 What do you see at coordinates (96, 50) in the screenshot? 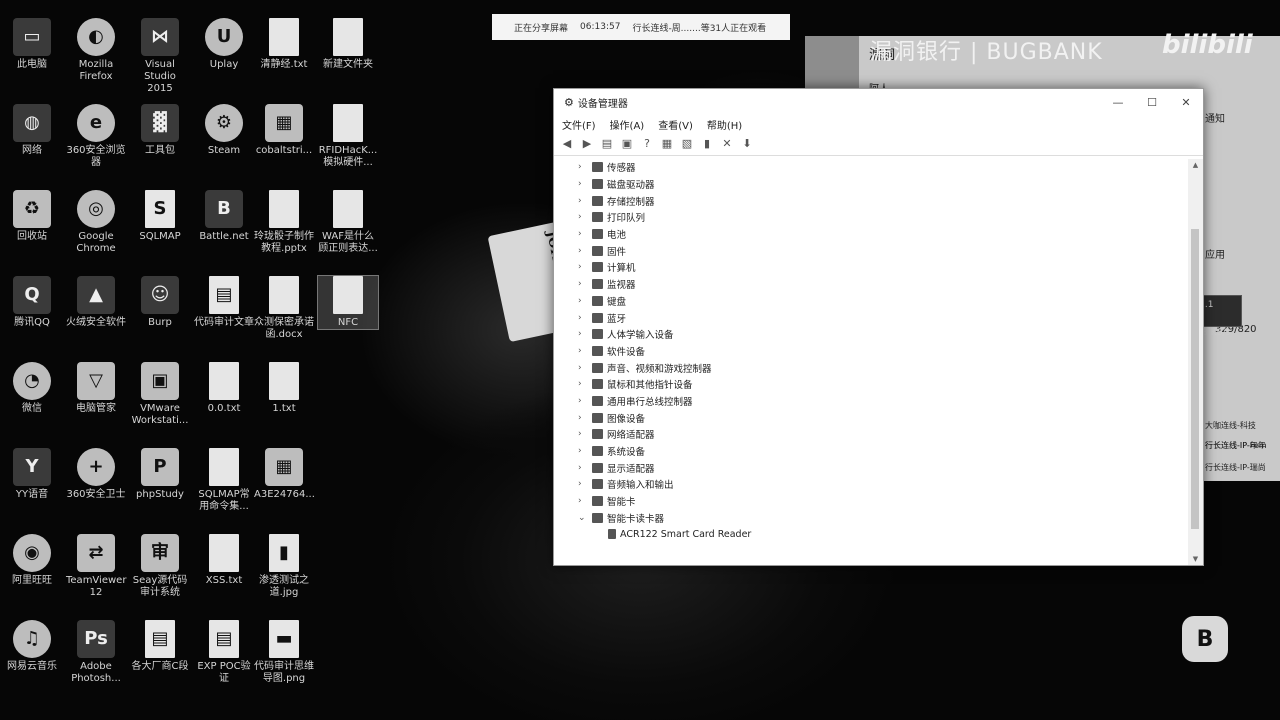
I see `desktop-icon: ◐ Mozilla Firefox` at bounding box center [96, 50].